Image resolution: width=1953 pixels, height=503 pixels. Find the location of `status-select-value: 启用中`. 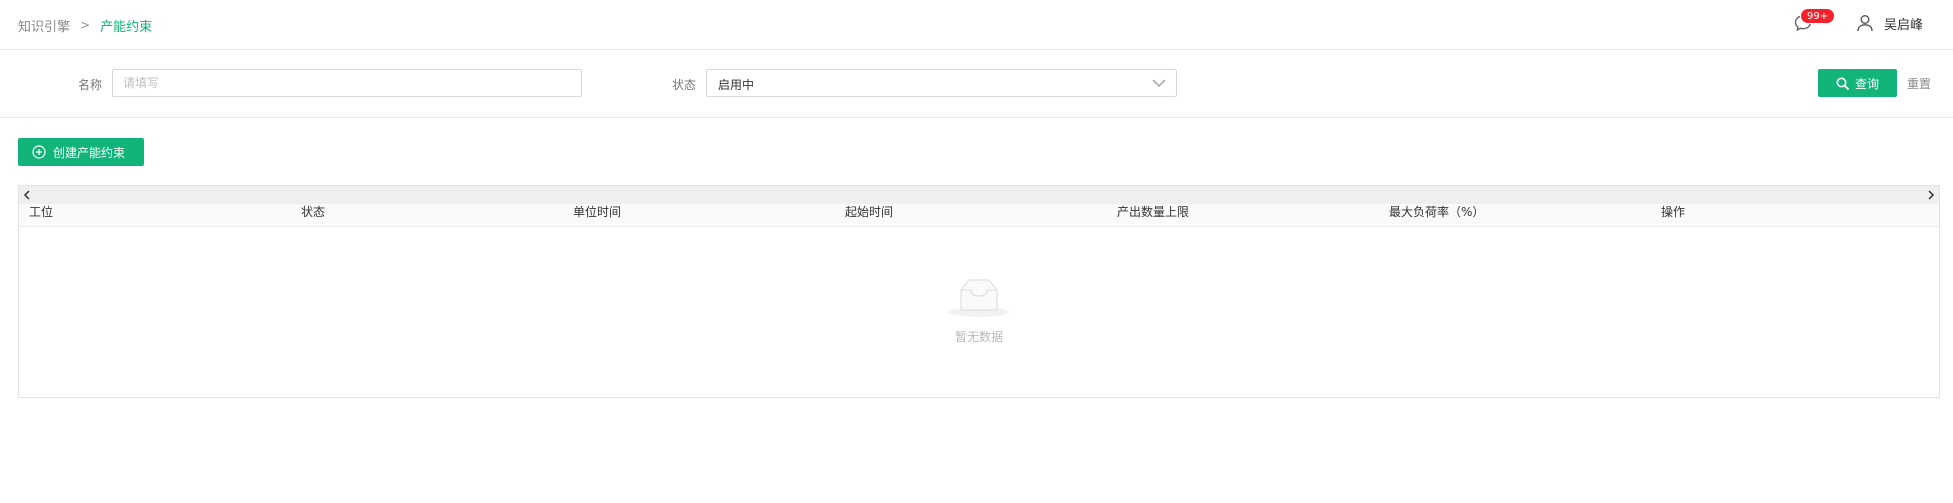

status-select-value: 启用中 is located at coordinates (736, 85).